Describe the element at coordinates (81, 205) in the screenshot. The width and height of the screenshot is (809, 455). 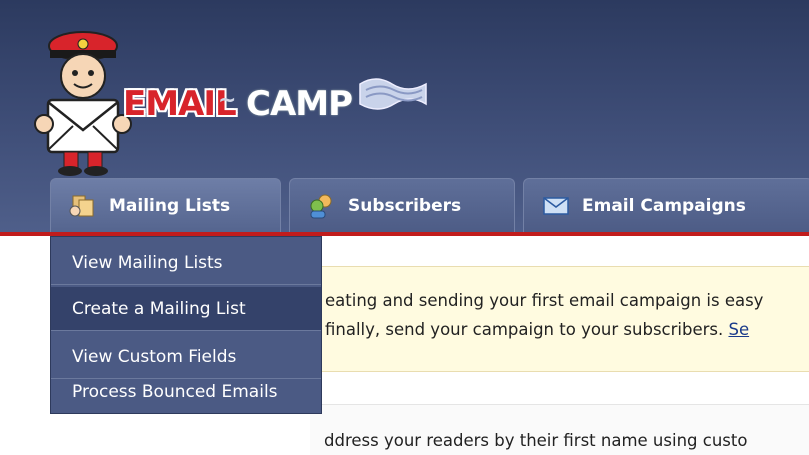
I see `mailing-lists-icon` at that location.